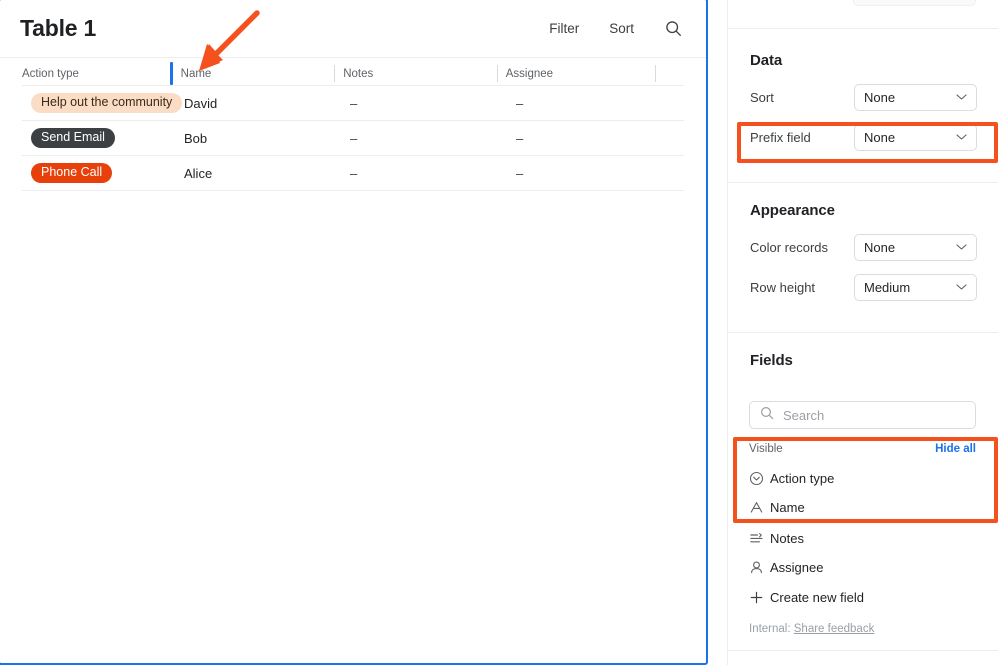 This screenshot has width=998, height=665. What do you see at coordinates (789, 247) in the screenshot?
I see `setting-label: Color records` at bounding box center [789, 247].